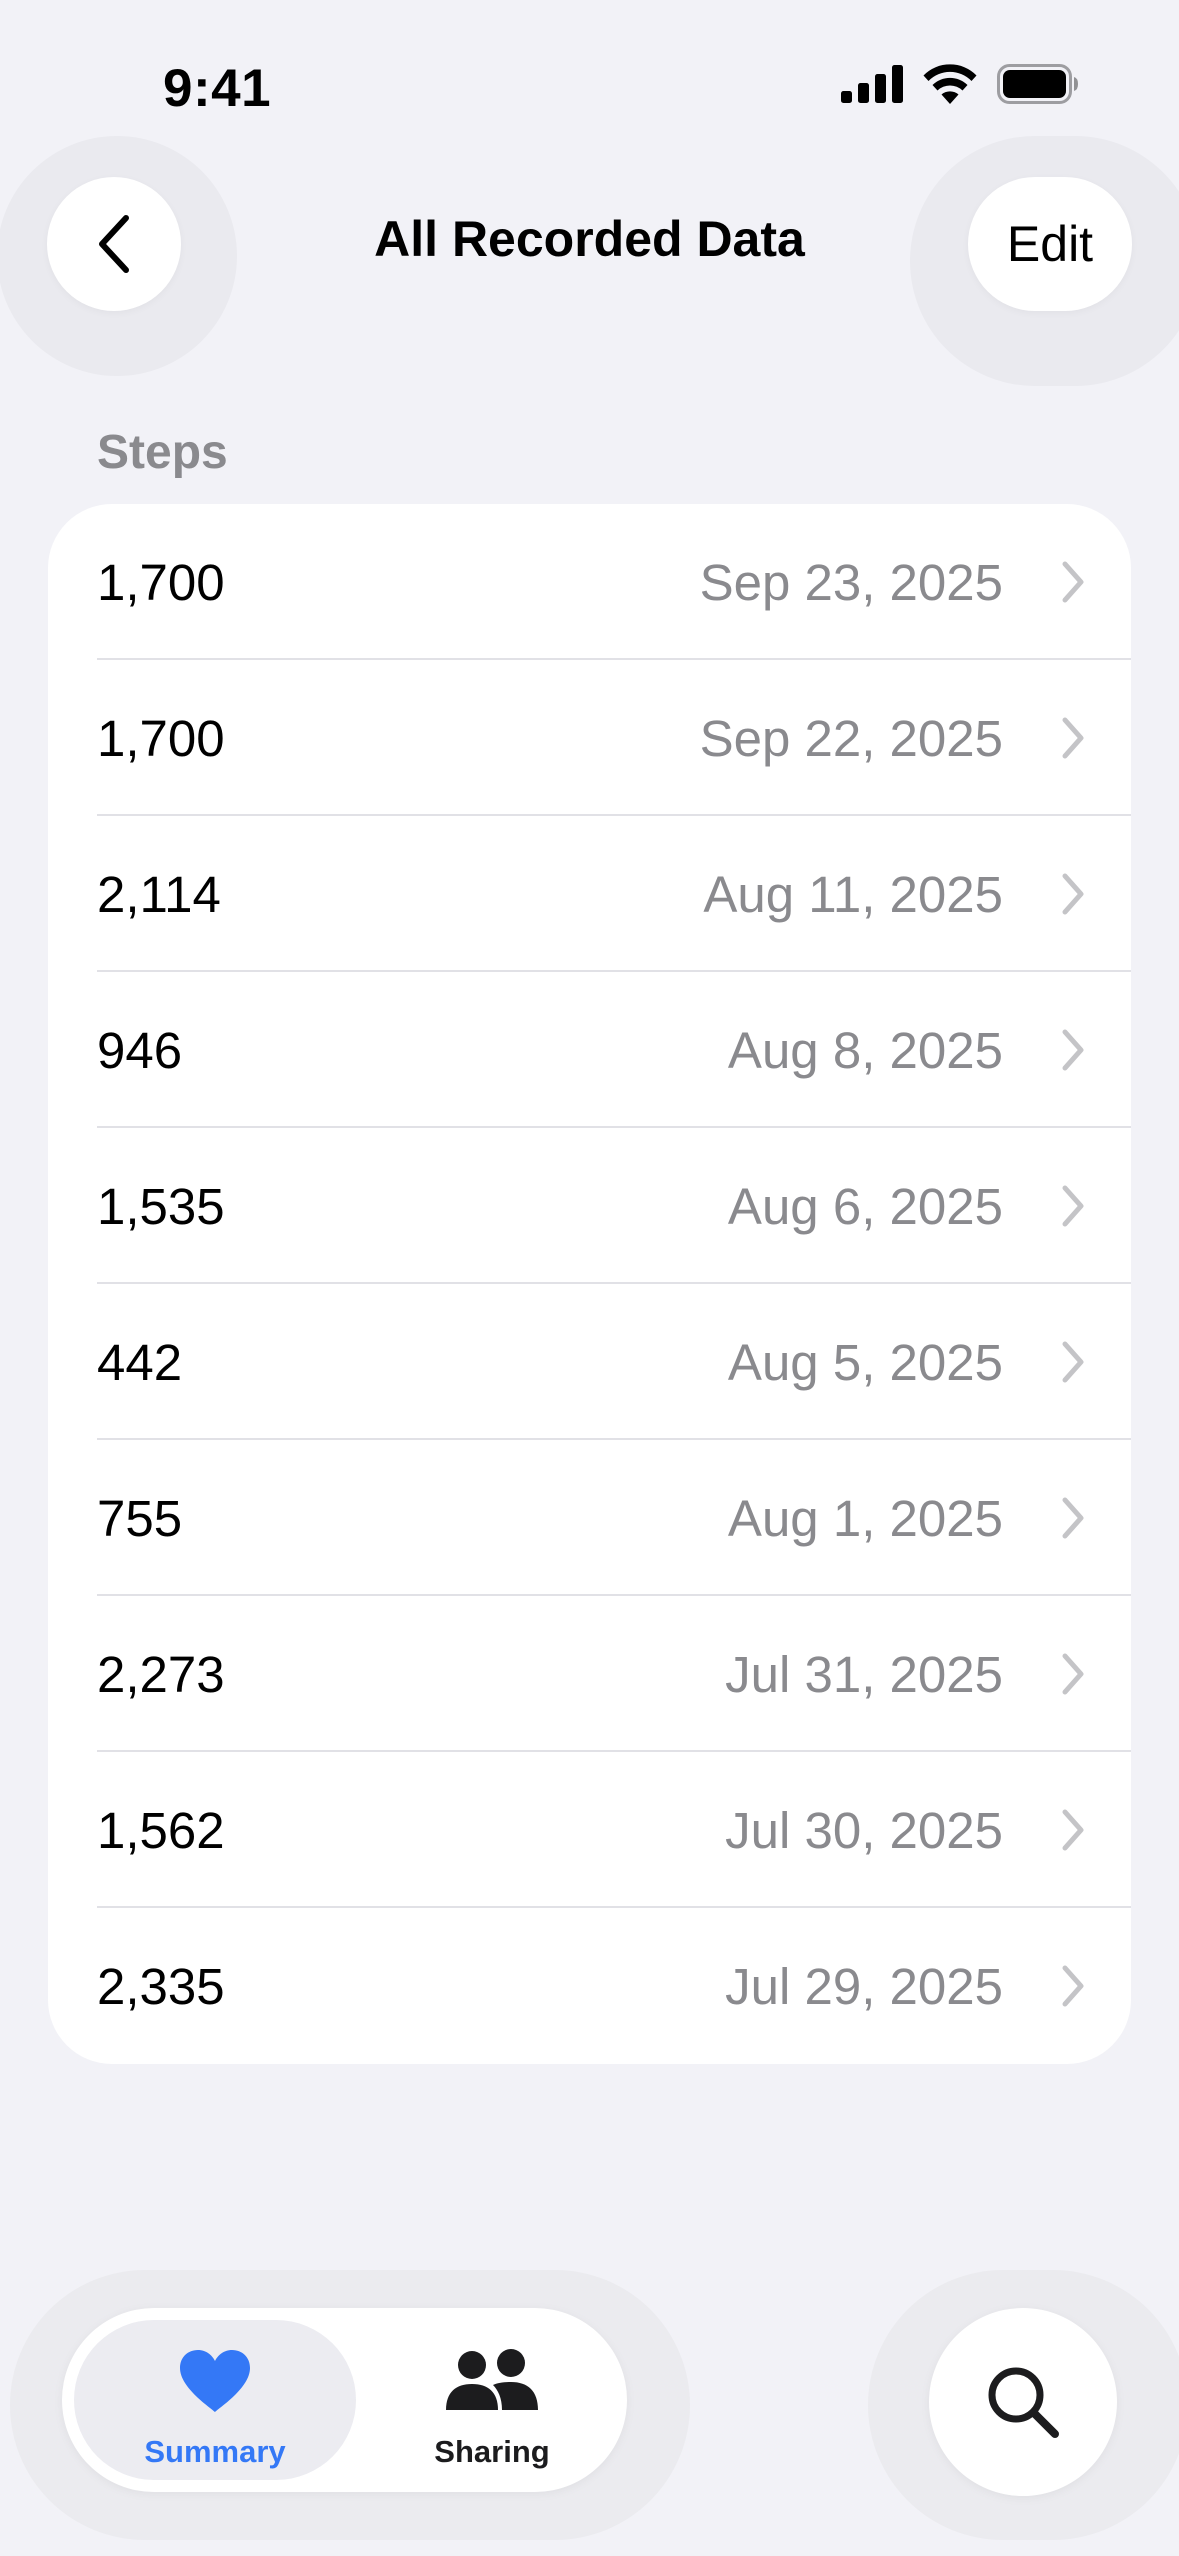 The height and width of the screenshot is (2556, 1179). Describe the element at coordinates (217, 88) in the screenshot. I see `status-time: 9:41` at that location.